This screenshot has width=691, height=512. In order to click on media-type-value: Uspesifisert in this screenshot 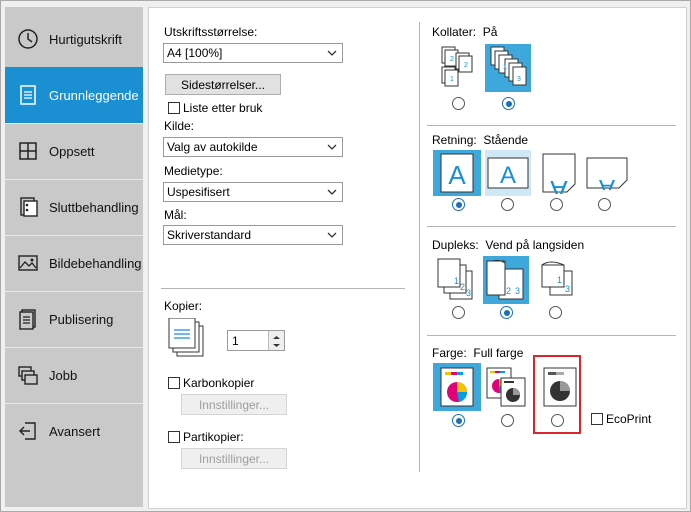, I will do `click(198, 192)`.